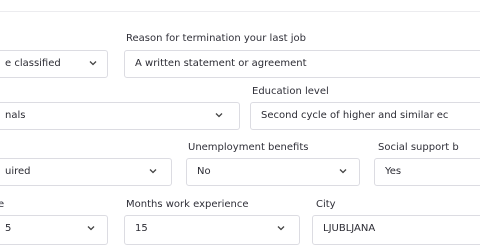 The image size is (480, 245). What do you see at coordinates (33, 63) in the screenshot?
I see `classification-value: e classified` at bounding box center [33, 63].